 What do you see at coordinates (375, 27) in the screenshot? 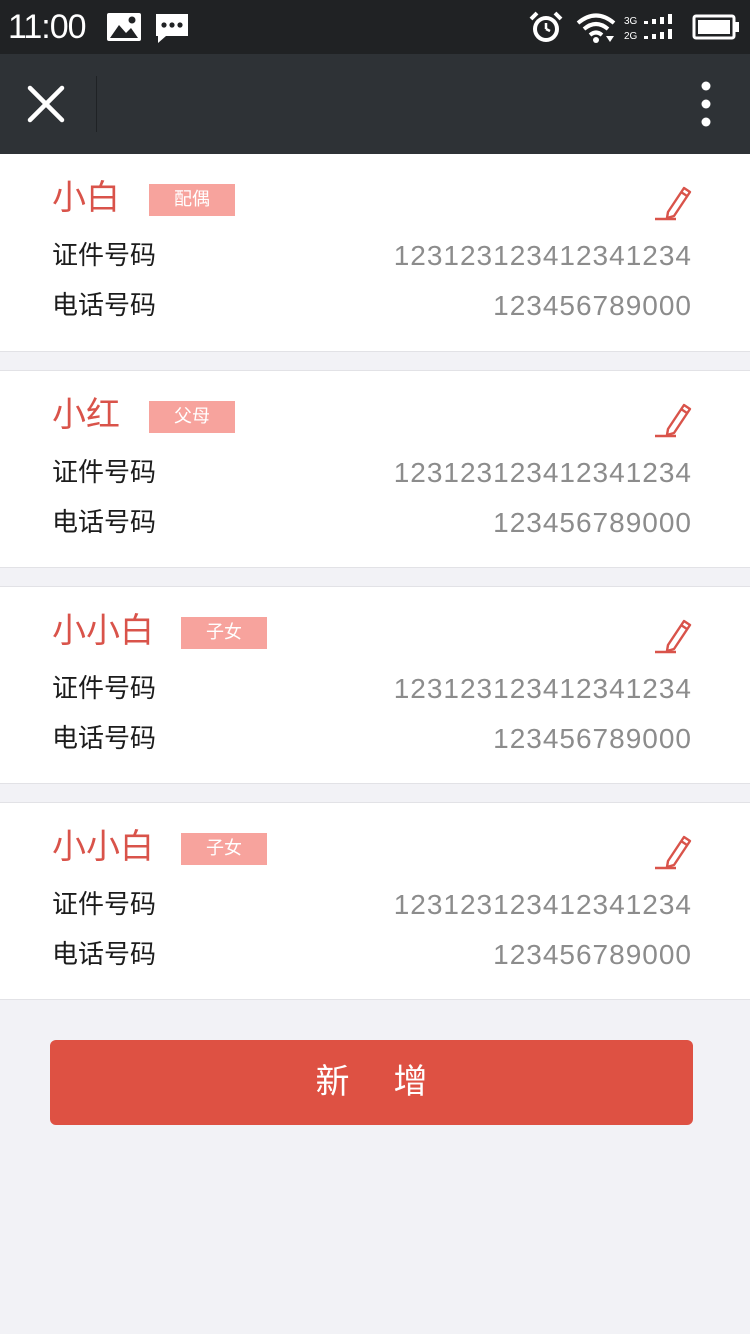
I see `status-bar: 11:00 3G 2G` at bounding box center [375, 27].